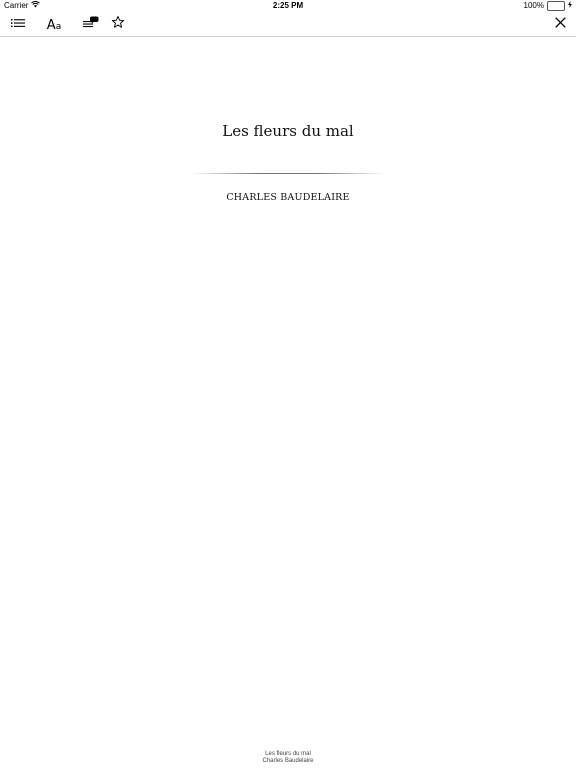 Image resolution: width=576 pixels, height=768 pixels. I want to click on battery-icon, so click(556, 6).